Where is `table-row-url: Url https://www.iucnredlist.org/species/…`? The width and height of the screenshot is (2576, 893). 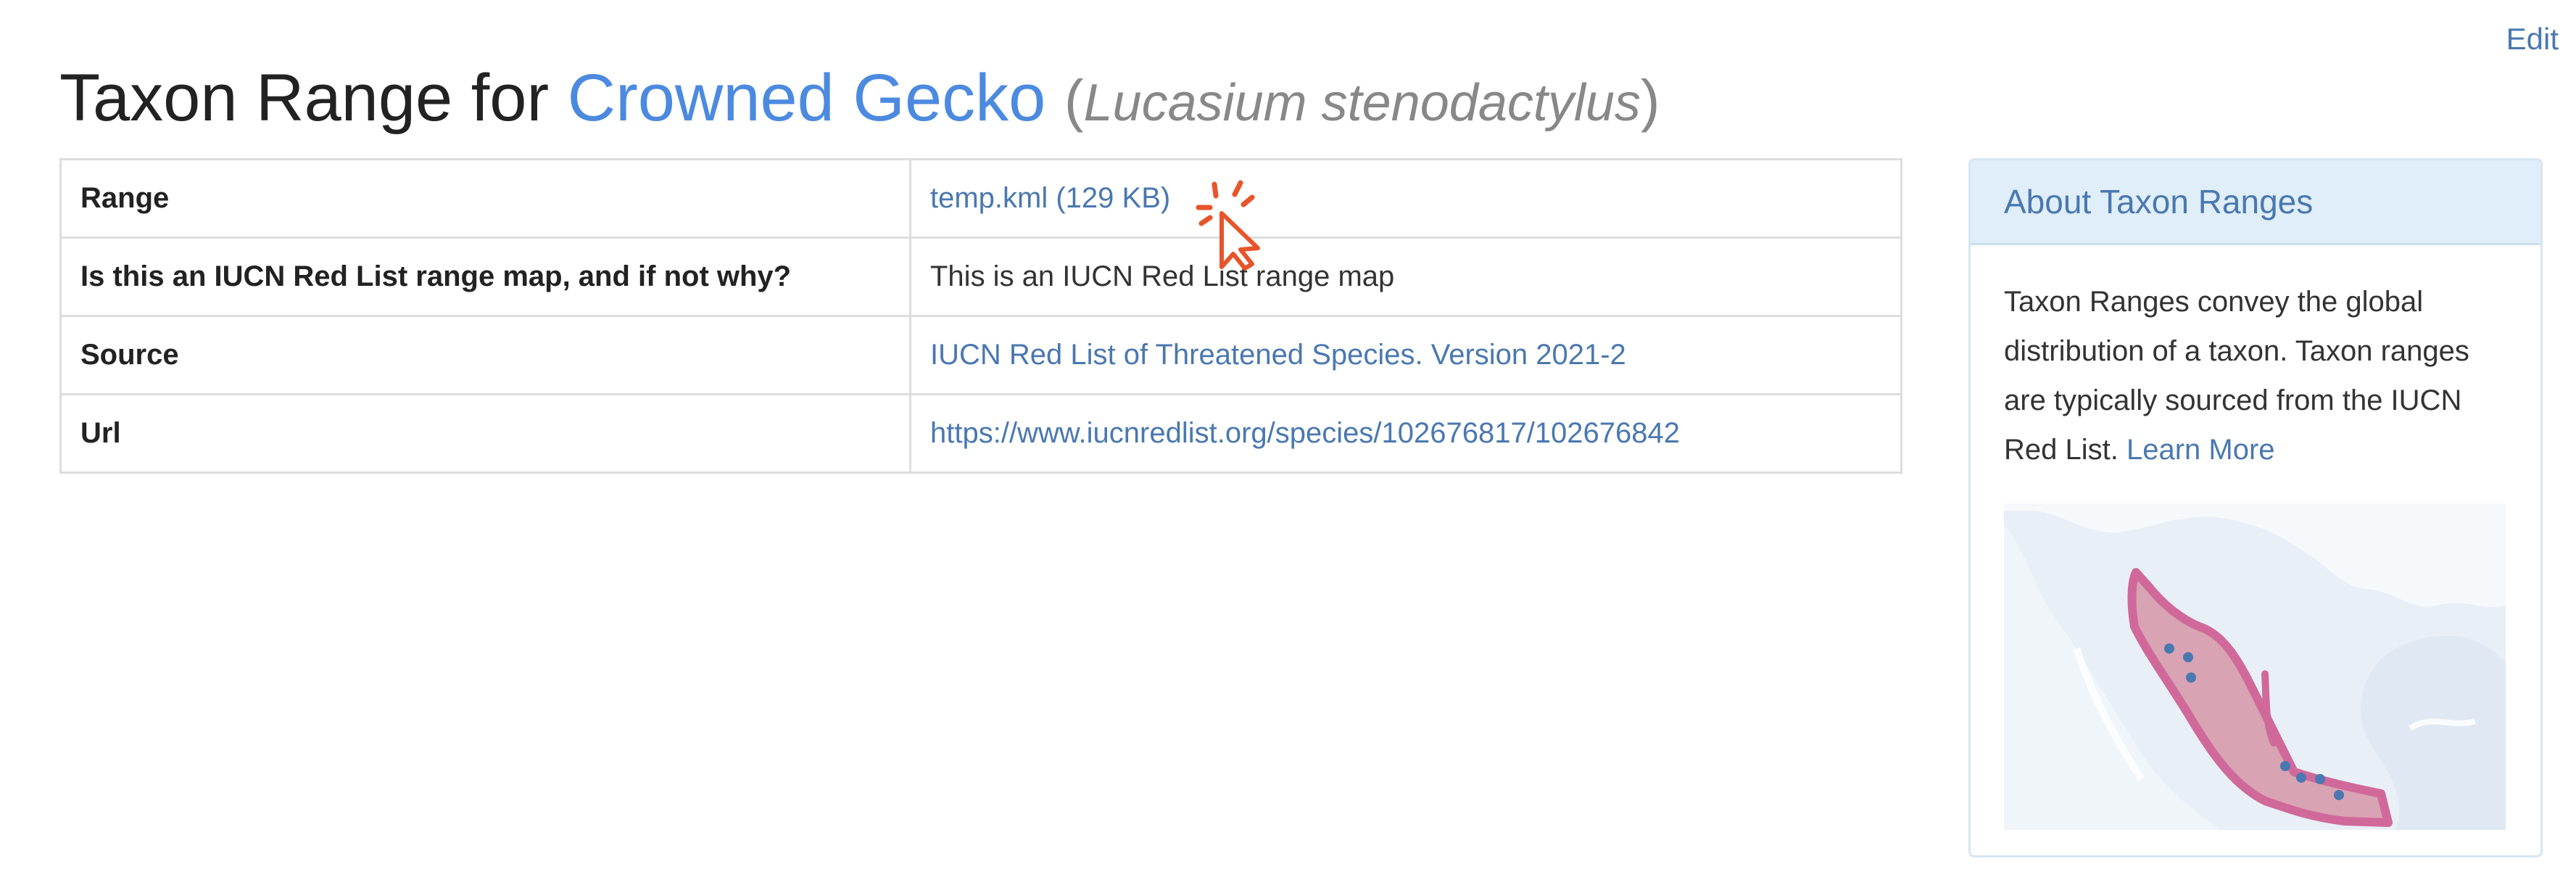 table-row-url: Url https://www.iucnredlist.org/species/… is located at coordinates (981, 433).